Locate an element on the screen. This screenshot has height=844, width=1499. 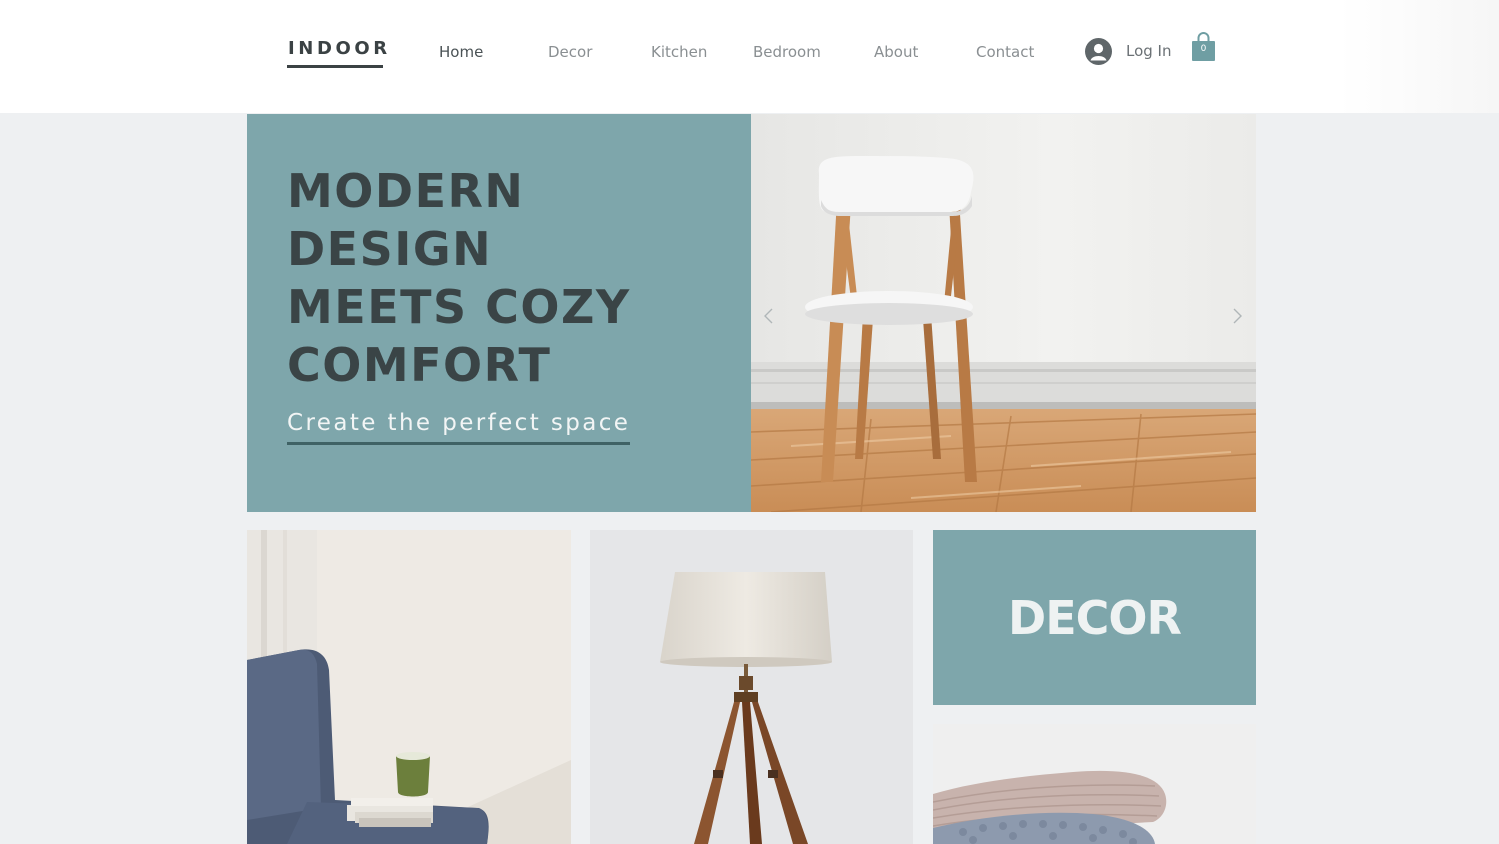
cart-button: 0 is located at coordinates (1203, 47).